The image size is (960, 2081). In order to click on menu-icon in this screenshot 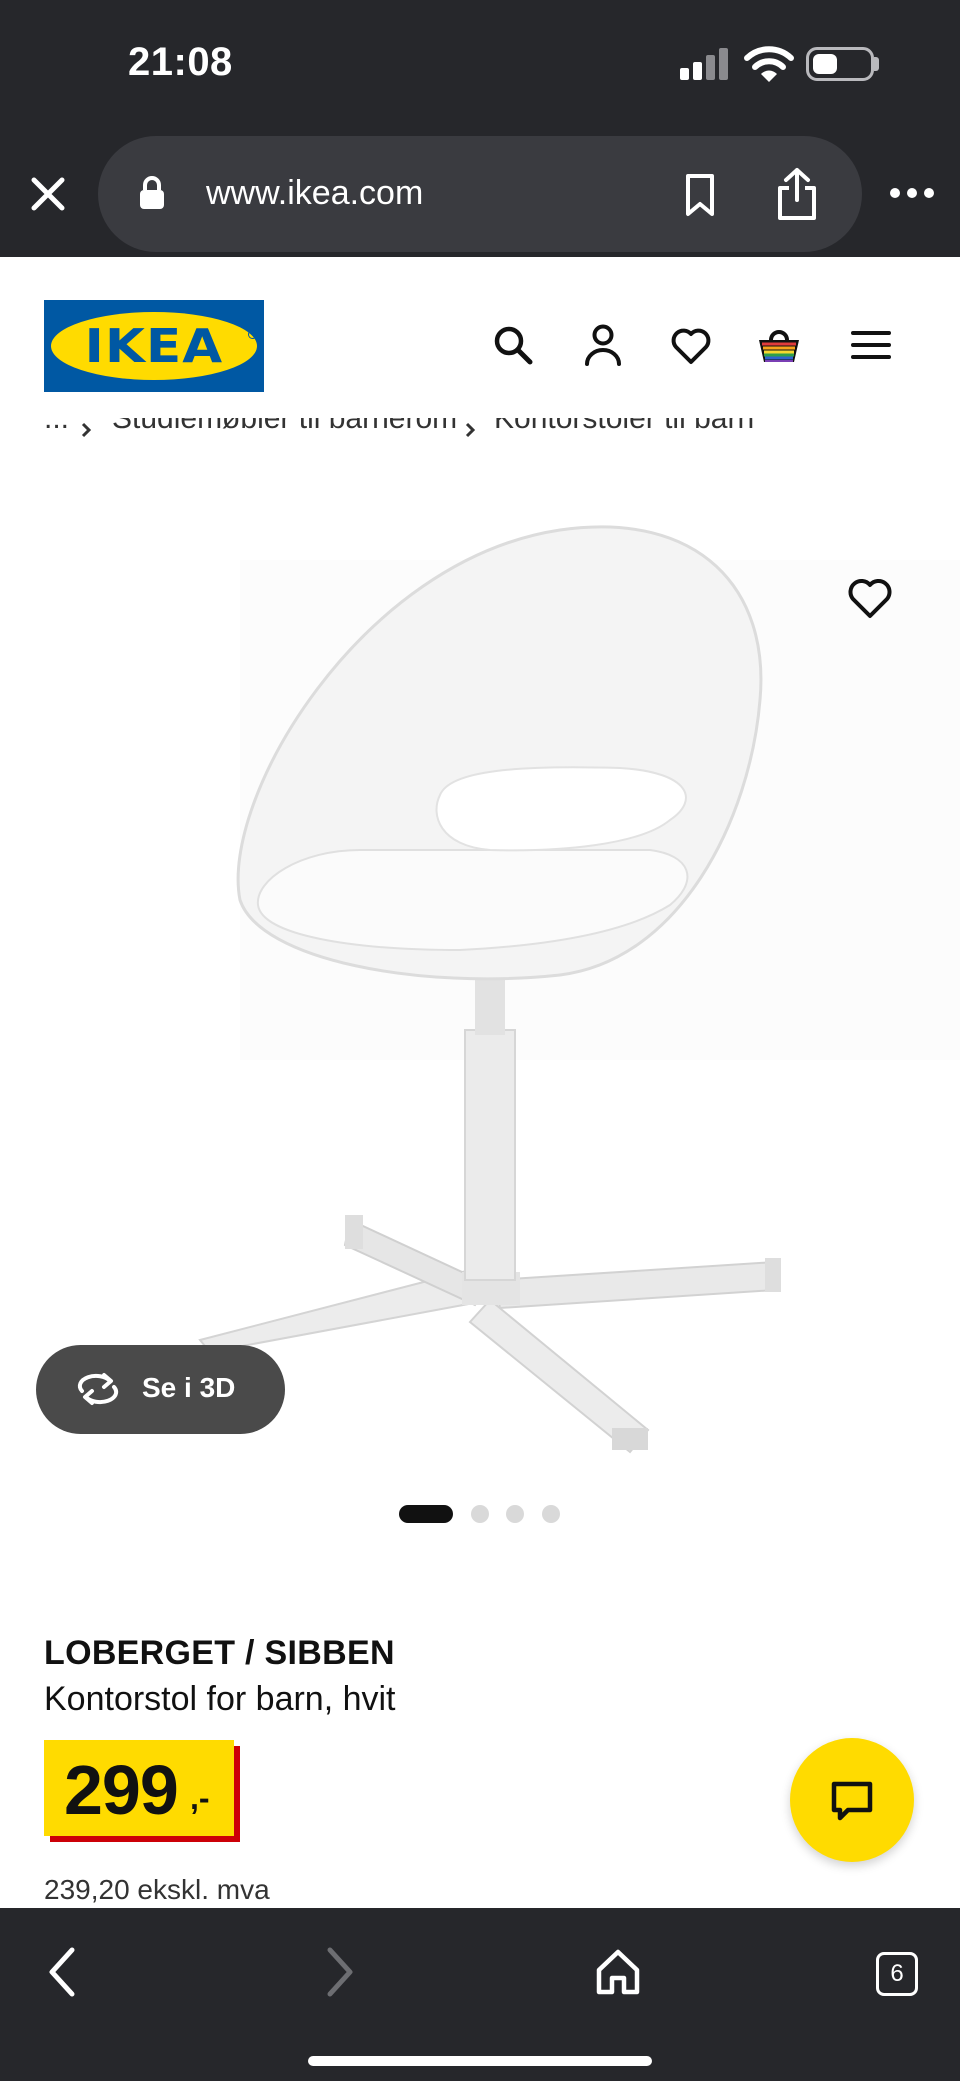, I will do `click(871, 345)`.